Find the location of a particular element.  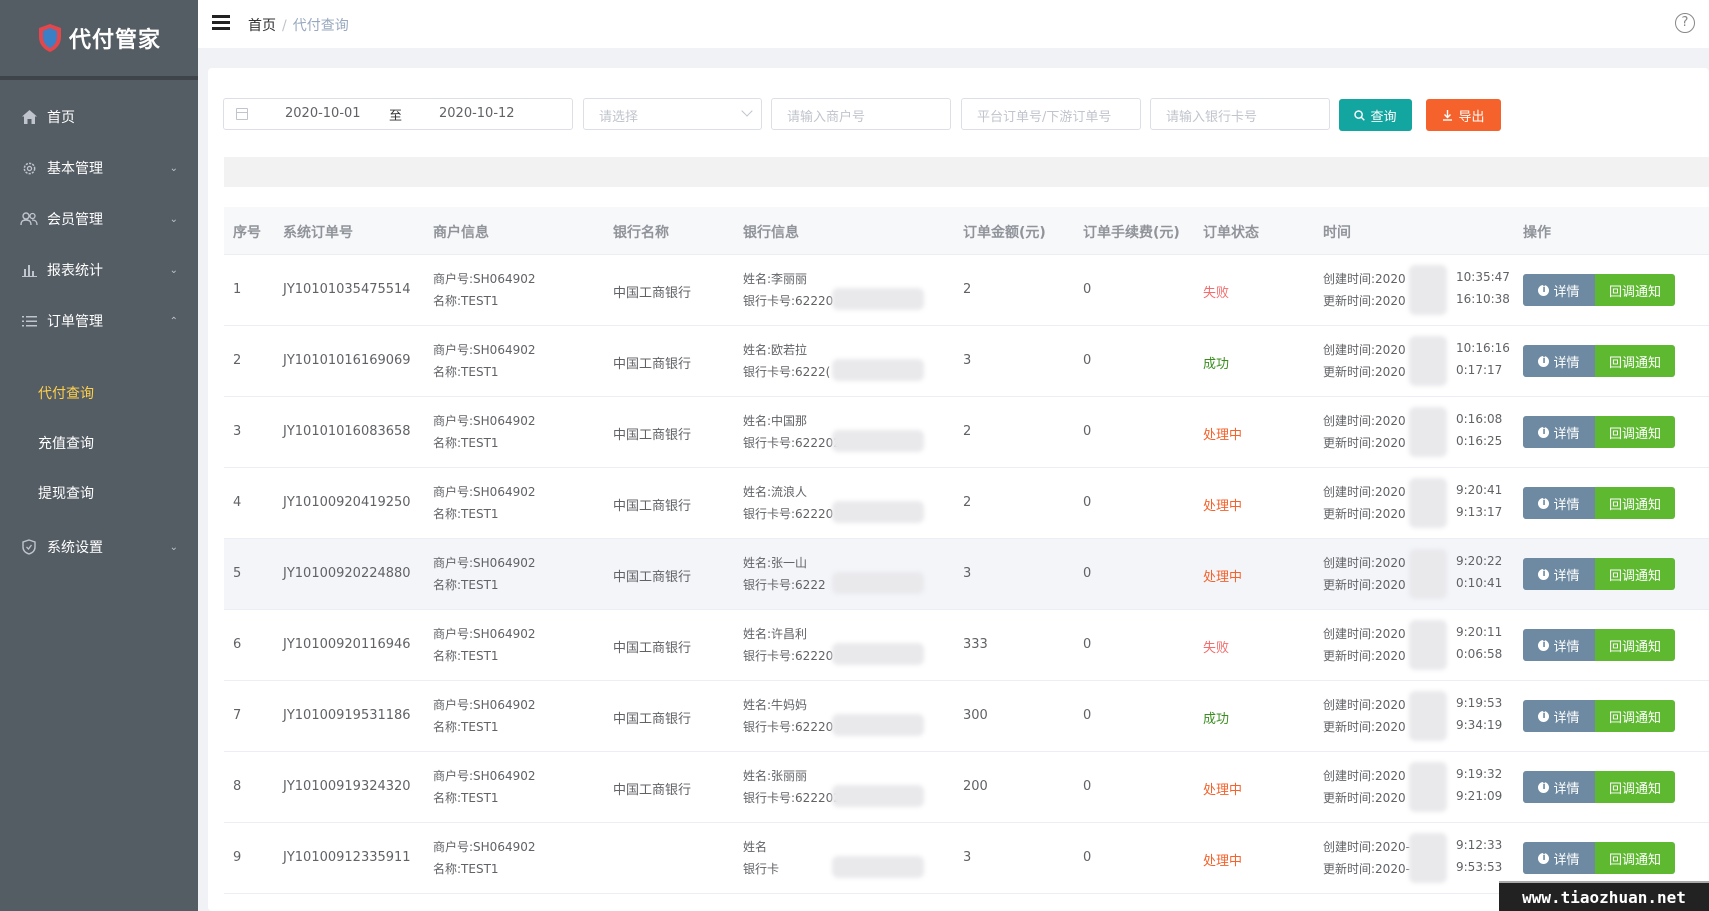

row-updated-time-tail: 16:10:38 is located at coordinates (1483, 299).